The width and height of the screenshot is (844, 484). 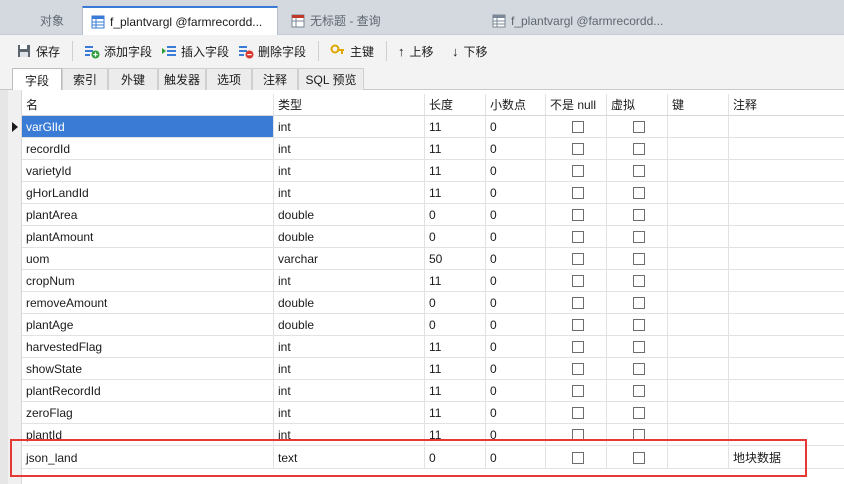 I want to click on table-row: plantId int 11 0, so click(x=433, y=435).